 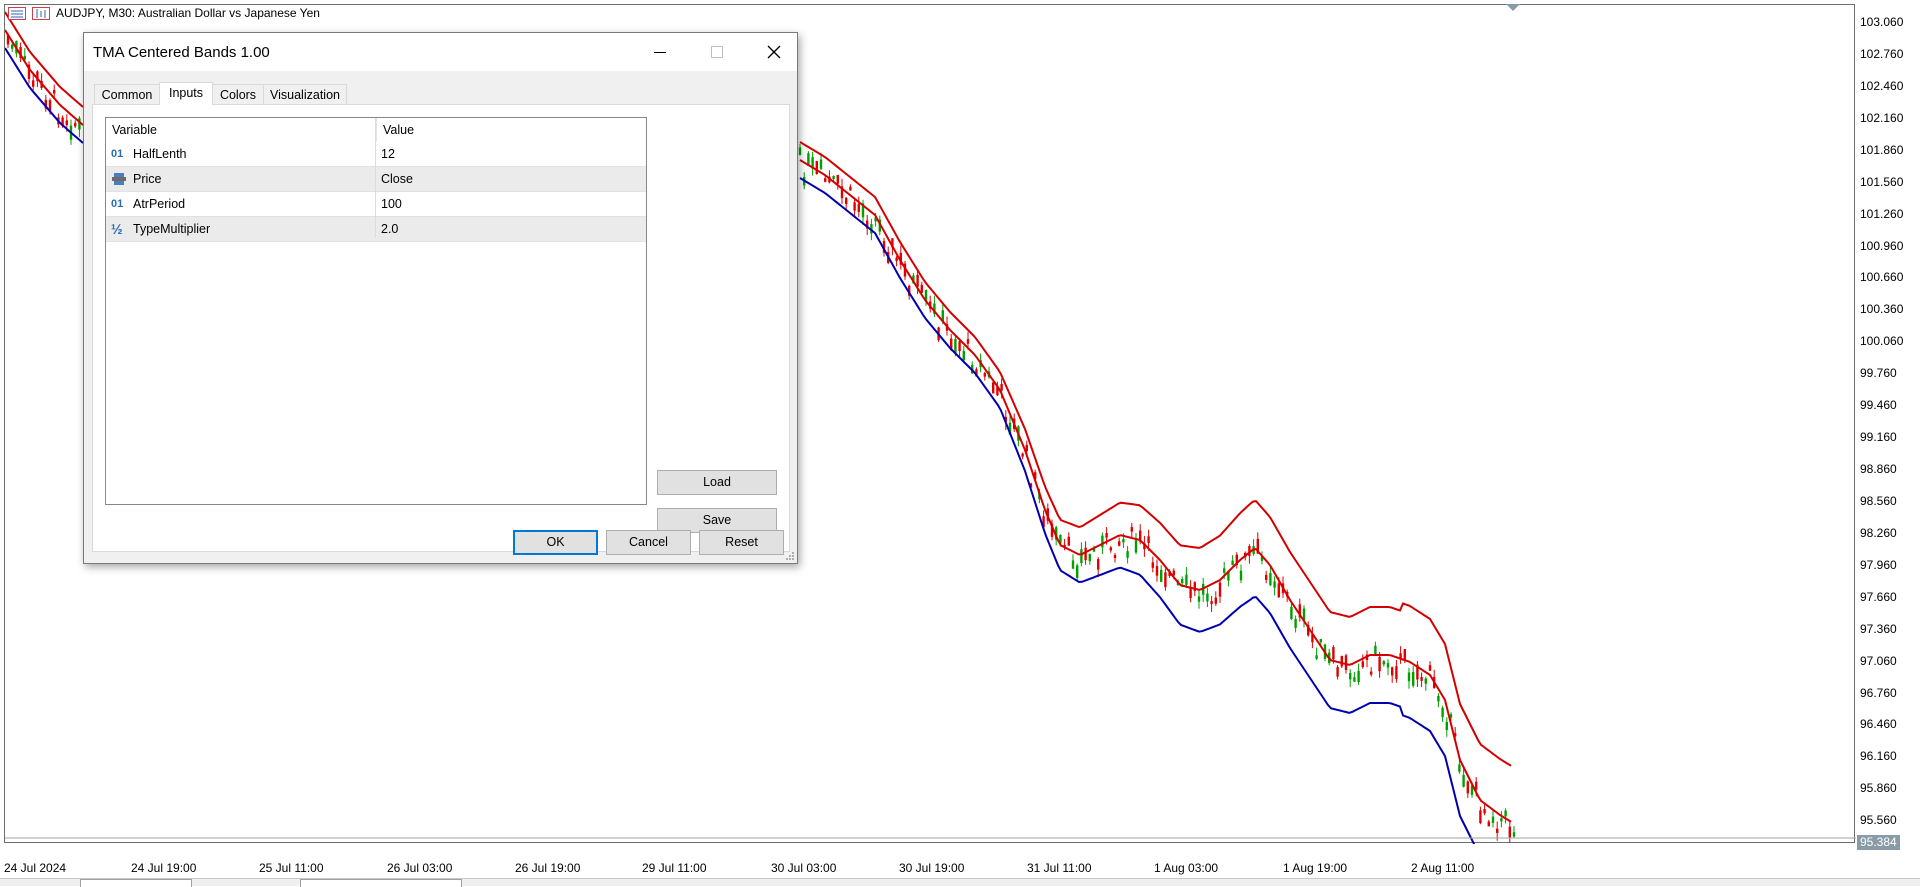 I want to click on dialog-titlebar: TMA Centered Bands 1.00, so click(x=440, y=52).